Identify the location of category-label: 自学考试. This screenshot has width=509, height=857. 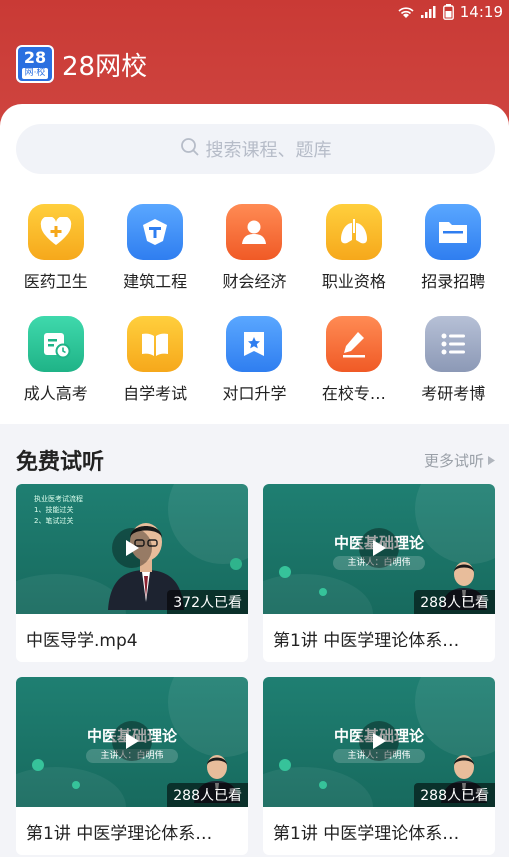
(155, 393).